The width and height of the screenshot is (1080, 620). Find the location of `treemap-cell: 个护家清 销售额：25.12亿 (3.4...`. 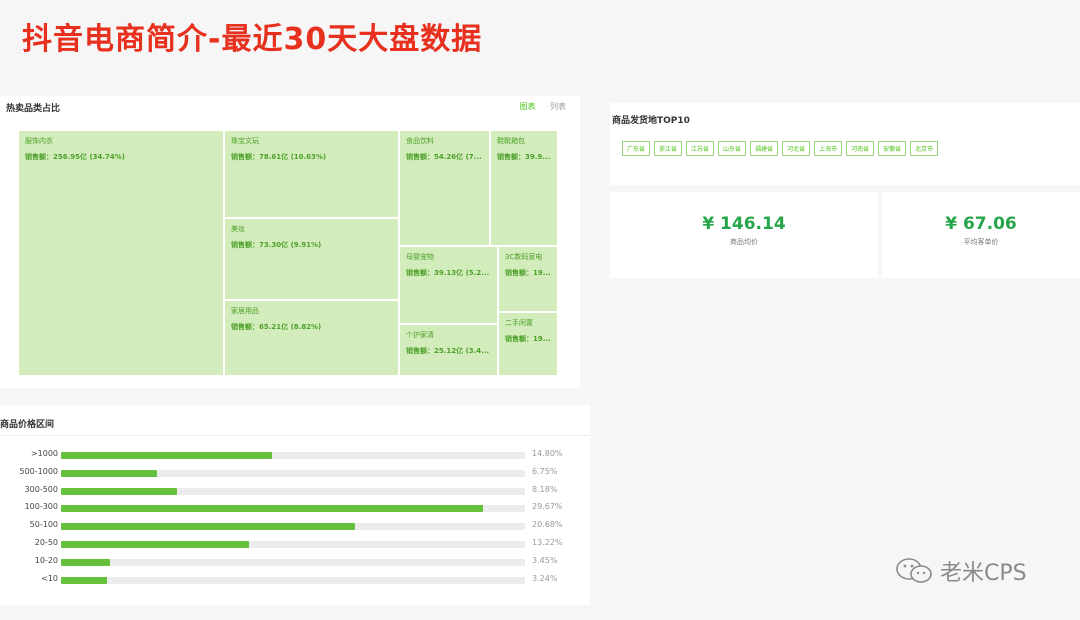

treemap-cell: 个护家清 销售额：25.12亿 (3.4... is located at coordinates (448, 350).